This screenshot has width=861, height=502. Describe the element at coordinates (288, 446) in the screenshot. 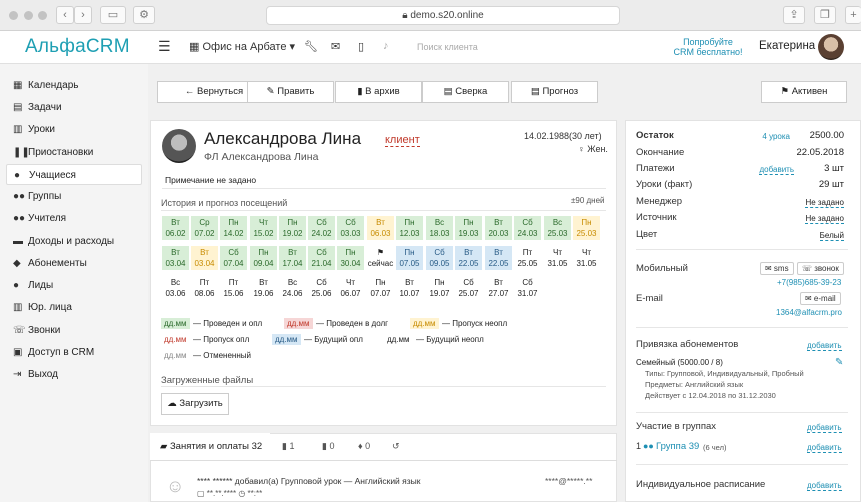

I see `tab-2: ▮ 1` at that location.